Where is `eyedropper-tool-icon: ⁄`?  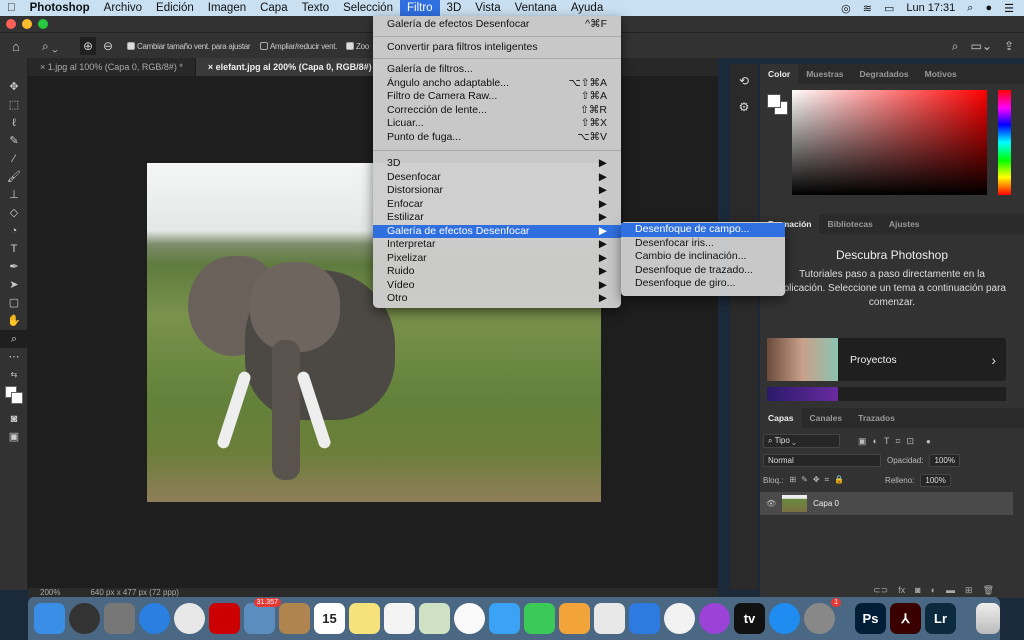
eyedropper-tool-icon: ⁄ is located at coordinates (14, 159).